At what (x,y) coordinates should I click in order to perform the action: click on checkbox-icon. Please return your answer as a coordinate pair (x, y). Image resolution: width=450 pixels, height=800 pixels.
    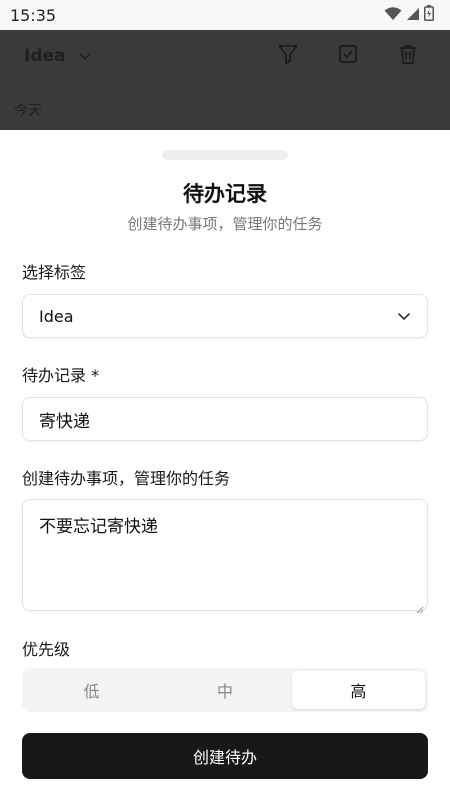
    Looking at the image, I should click on (348, 56).